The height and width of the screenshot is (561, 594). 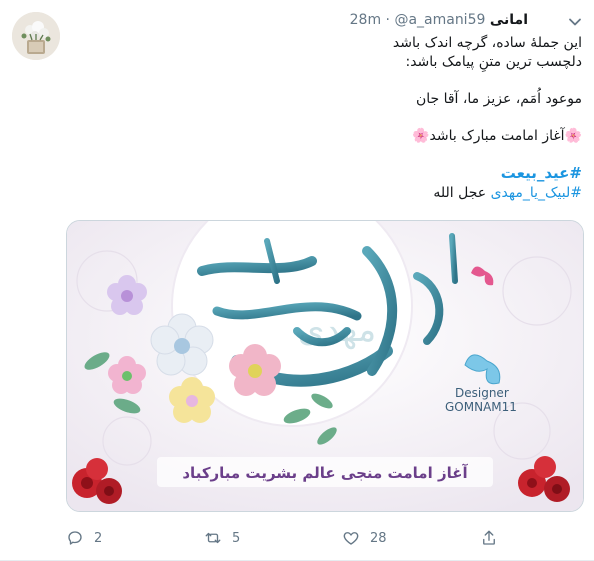 What do you see at coordinates (222, 538) in the screenshot?
I see `retweet-button: 5` at bounding box center [222, 538].